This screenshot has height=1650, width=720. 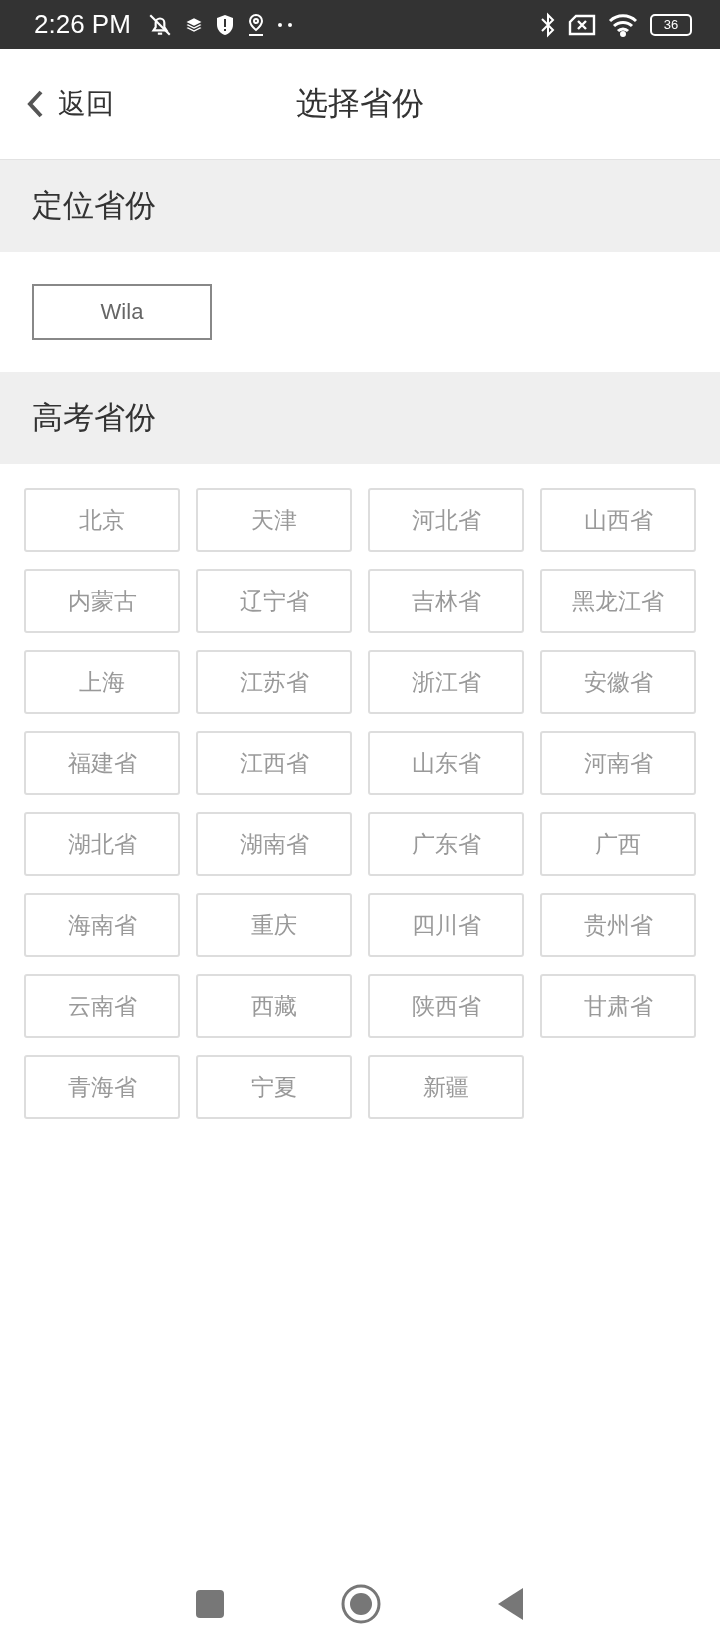 What do you see at coordinates (446, 520) in the screenshot?
I see `province-button: 河北省` at bounding box center [446, 520].